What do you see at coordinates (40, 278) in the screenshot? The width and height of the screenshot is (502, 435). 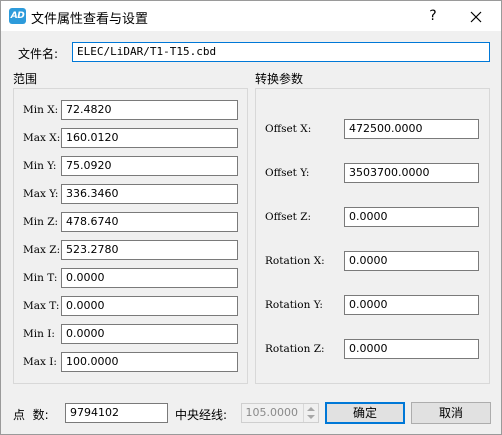 I see `min-t-label: Min T:` at bounding box center [40, 278].